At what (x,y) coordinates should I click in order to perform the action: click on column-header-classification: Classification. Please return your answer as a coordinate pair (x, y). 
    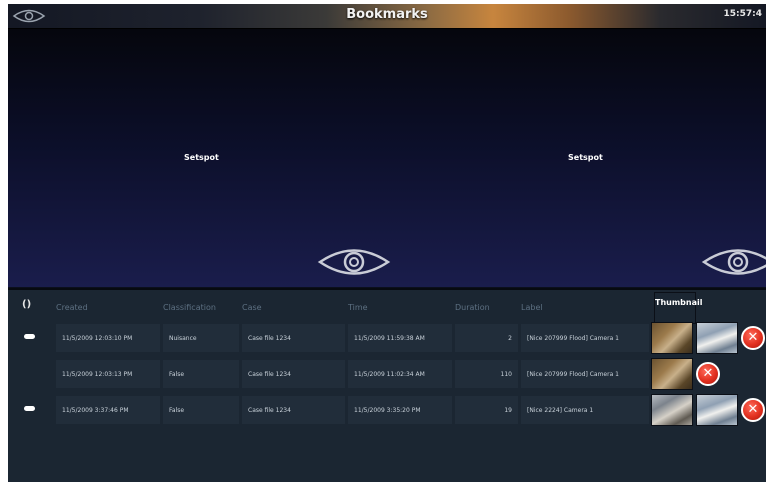
    Looking at the image, I should click on (189, 308).